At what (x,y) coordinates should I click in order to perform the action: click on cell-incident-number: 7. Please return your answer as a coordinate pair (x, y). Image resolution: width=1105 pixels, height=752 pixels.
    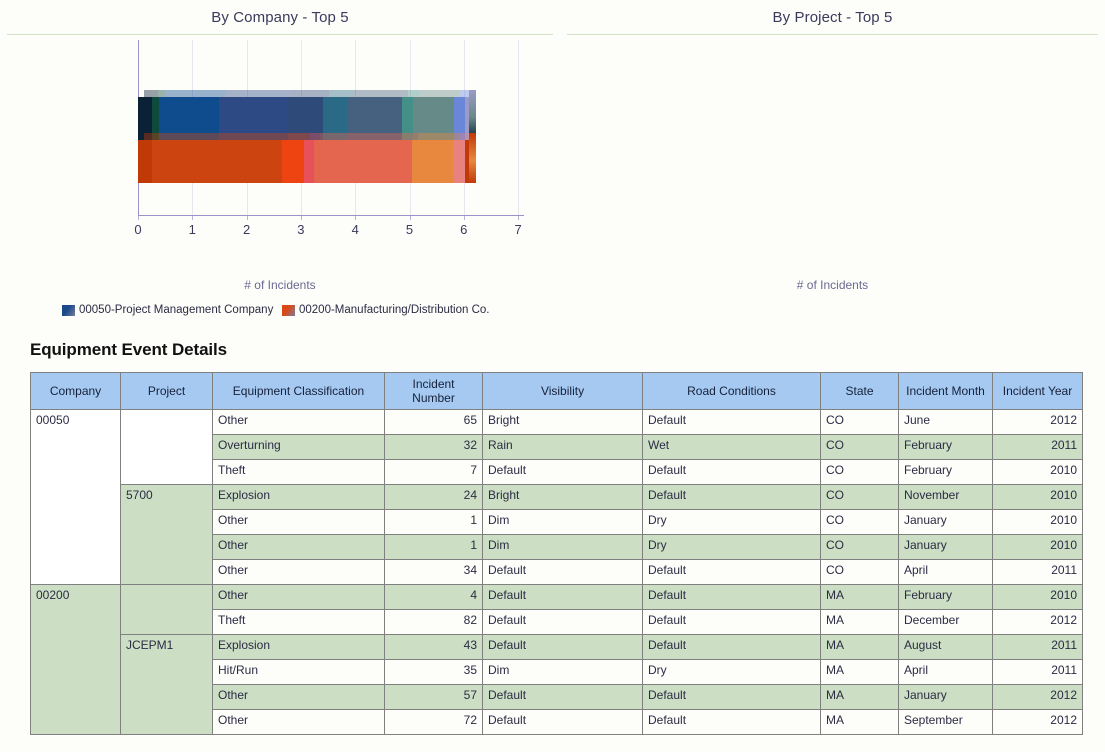
    Looking at the image, I should click on (433, 472).